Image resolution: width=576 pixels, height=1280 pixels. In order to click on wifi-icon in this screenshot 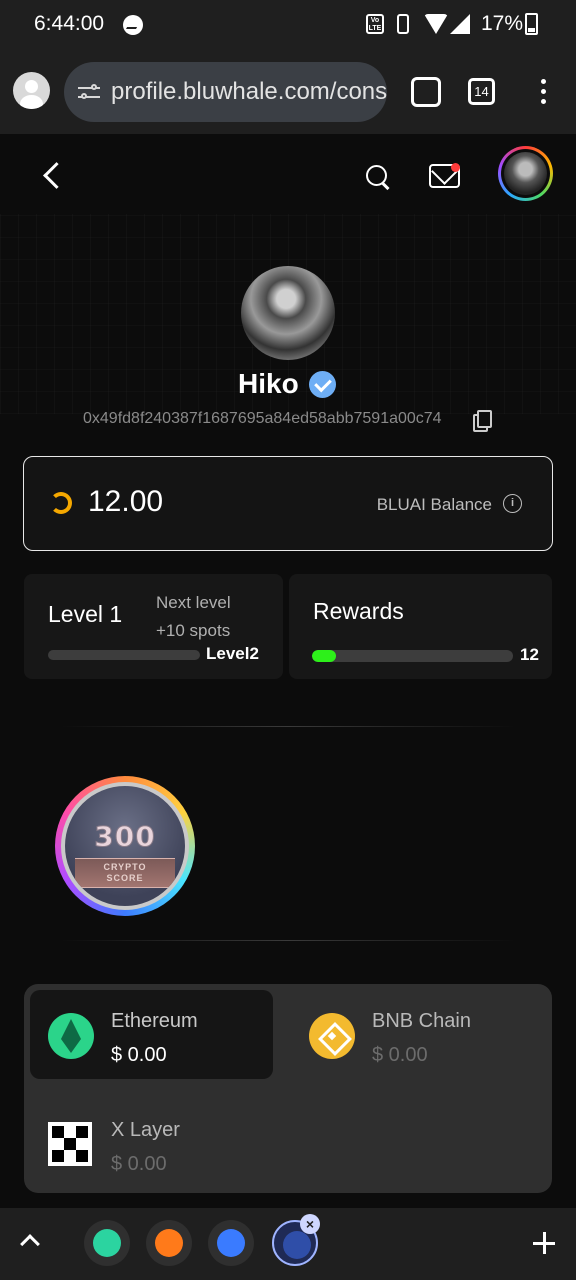, I will do `click(436, 24)`.